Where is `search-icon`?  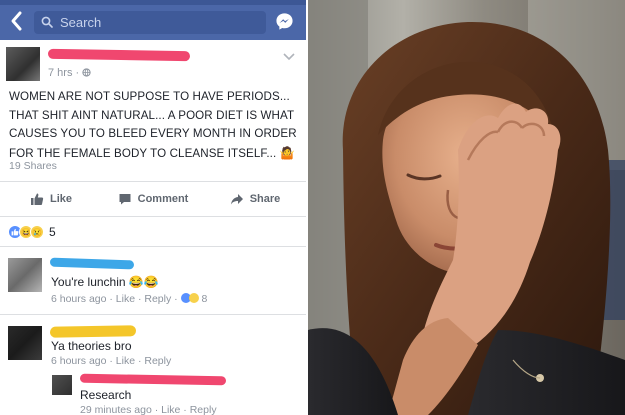 search-icon is located at coordinates (47, 22).